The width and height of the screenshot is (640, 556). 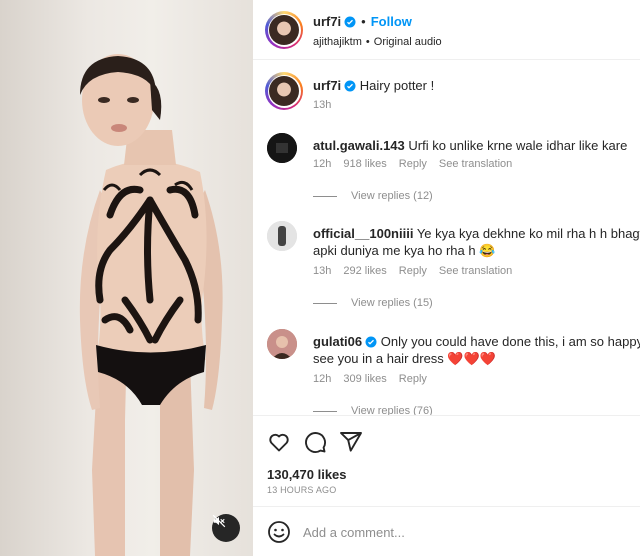 I want to click on action-bar, so click(x=446, y=440).